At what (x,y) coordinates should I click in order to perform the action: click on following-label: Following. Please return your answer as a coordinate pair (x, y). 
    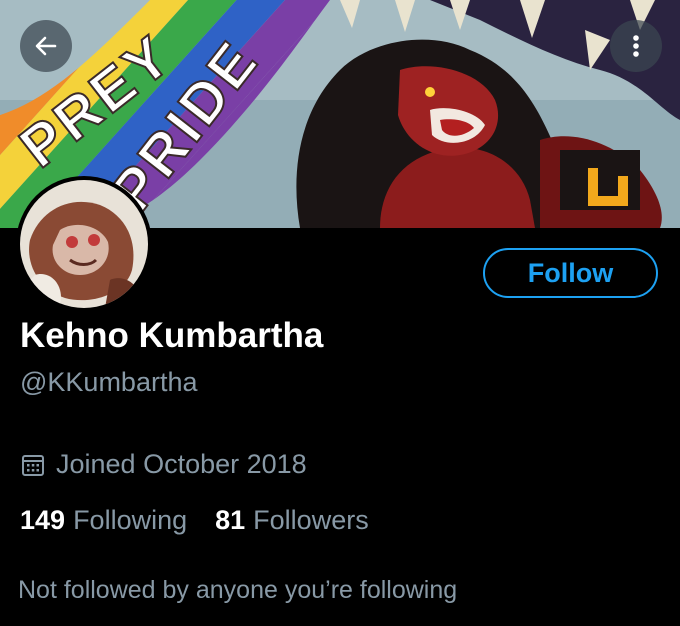
    Looking at the image, I should click on (130, 520).